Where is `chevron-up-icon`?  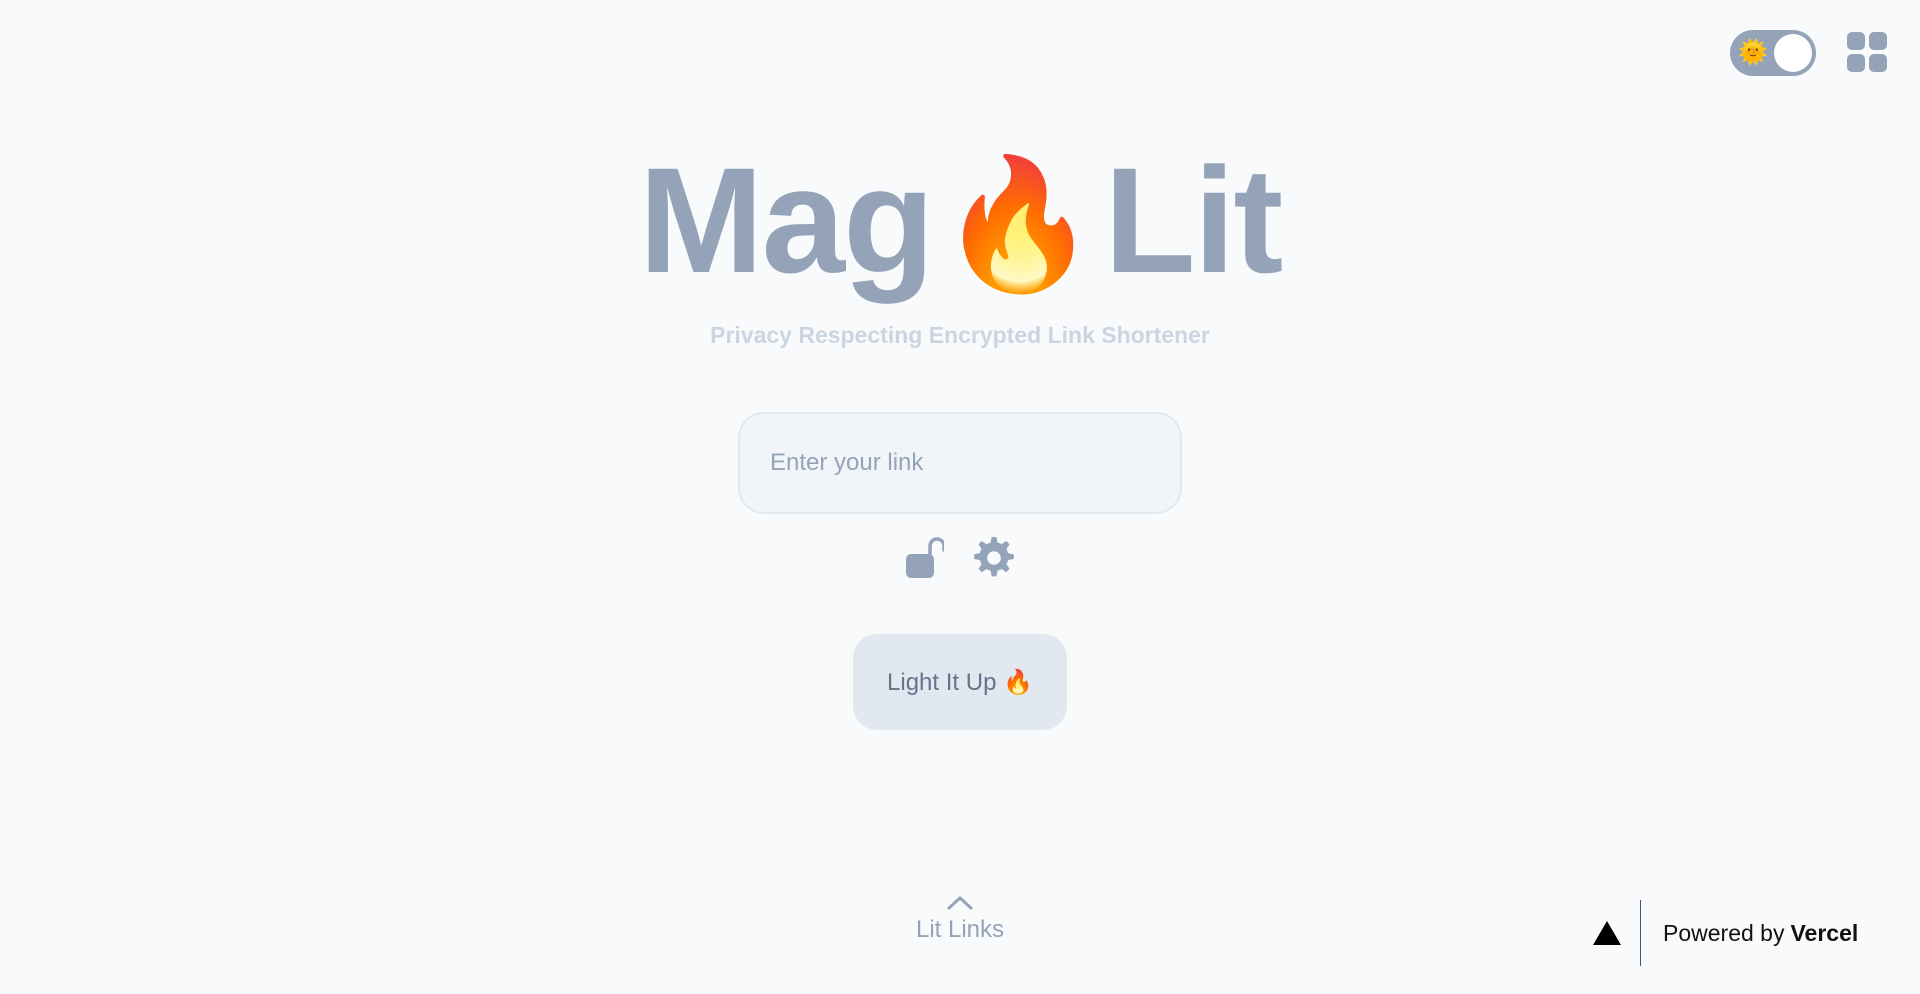 chevron-up-icon is located at coordinates (960, 903).